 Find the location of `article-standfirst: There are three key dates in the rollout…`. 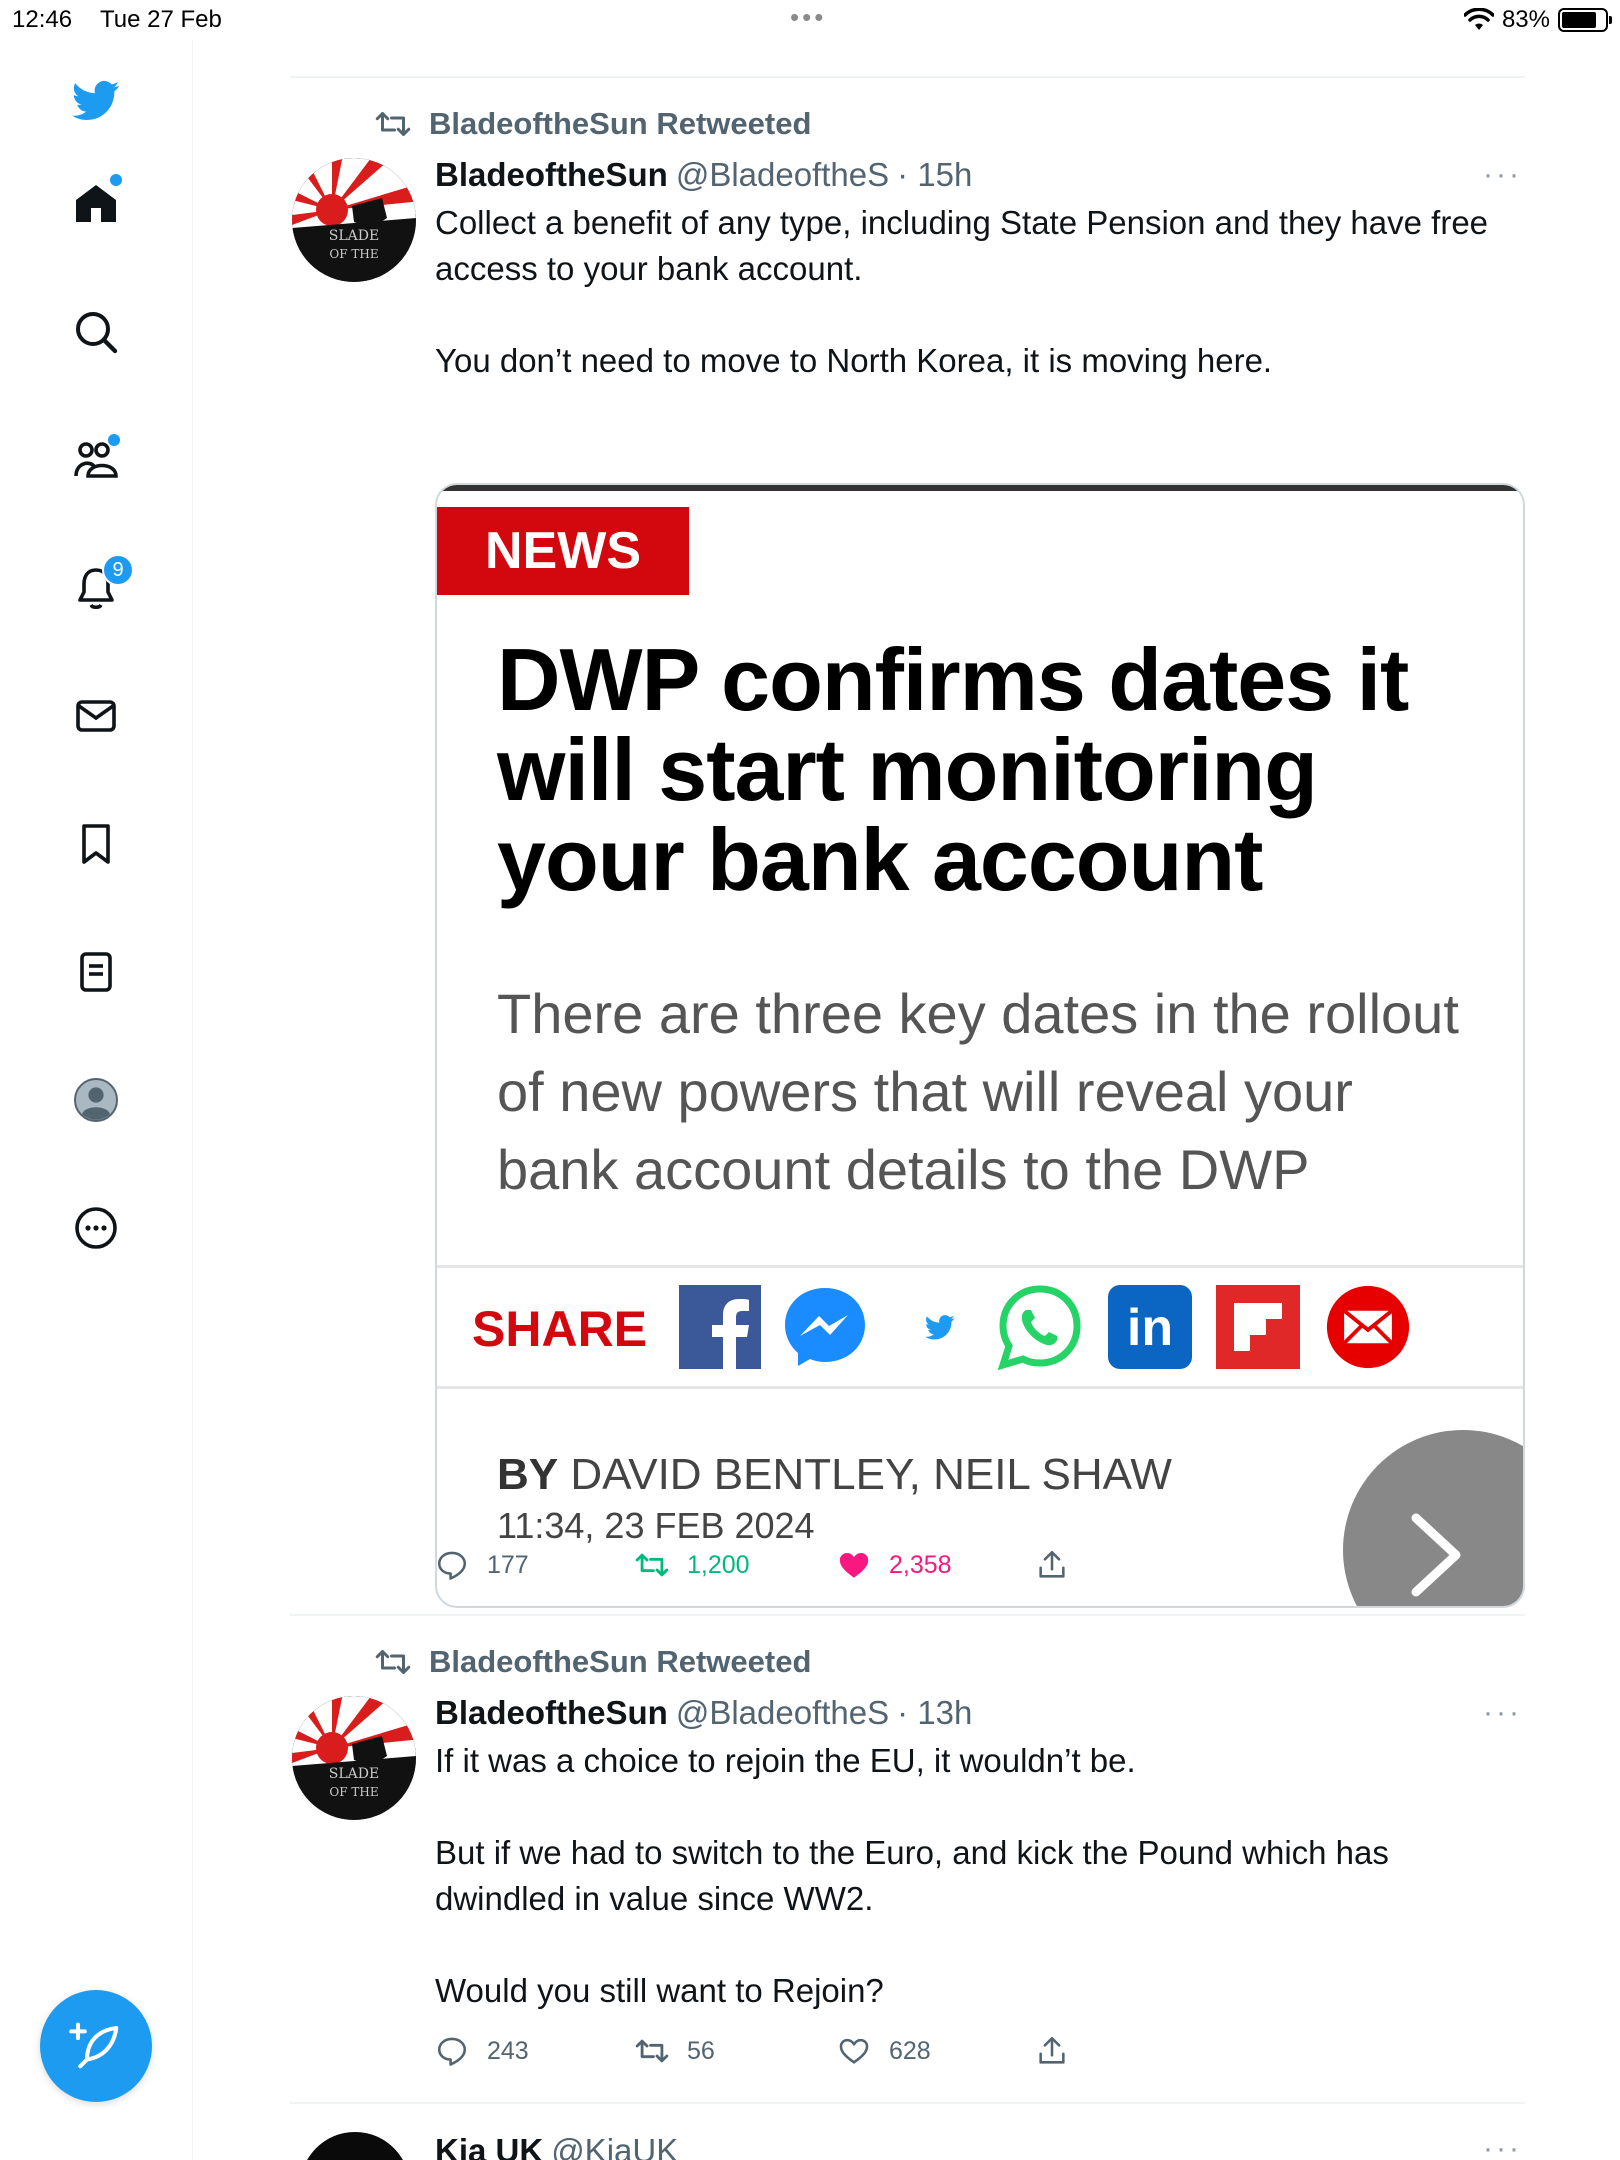

article-standfirst: There are three key dates in the rollout… is located at coordinates (978, 1091).